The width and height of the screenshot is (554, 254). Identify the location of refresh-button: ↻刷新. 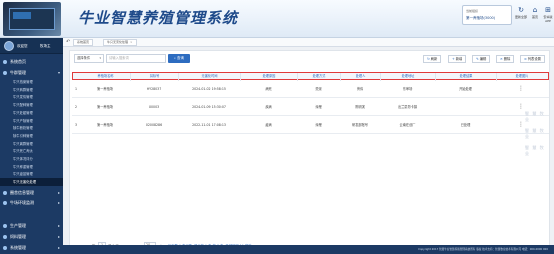
(432, 59).